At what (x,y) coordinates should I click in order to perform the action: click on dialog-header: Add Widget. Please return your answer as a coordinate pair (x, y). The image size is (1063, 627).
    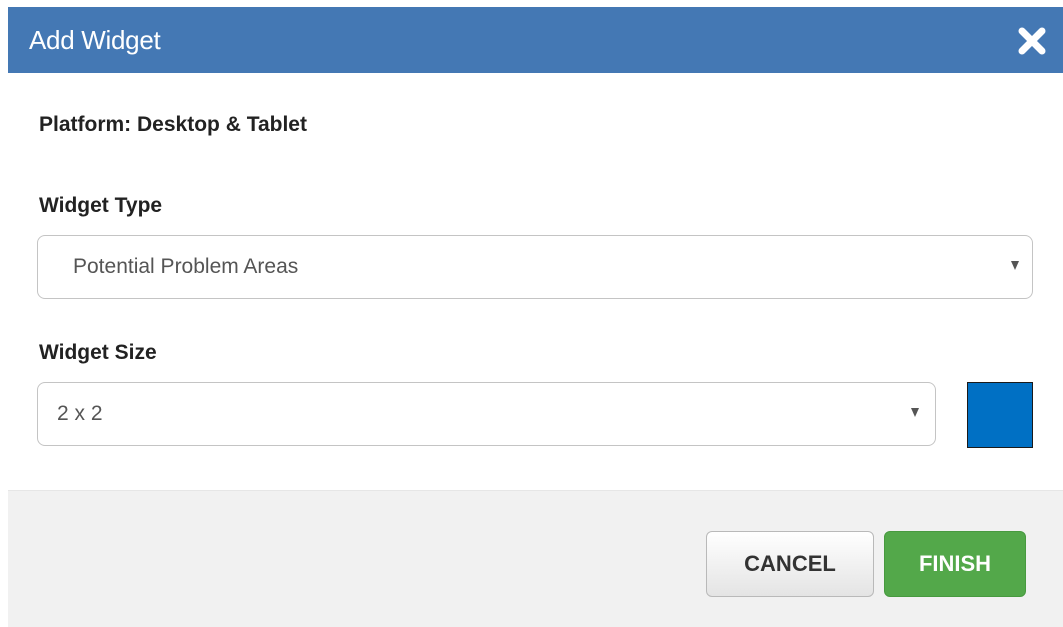
    Looking at the image, I should click on (535, 40).